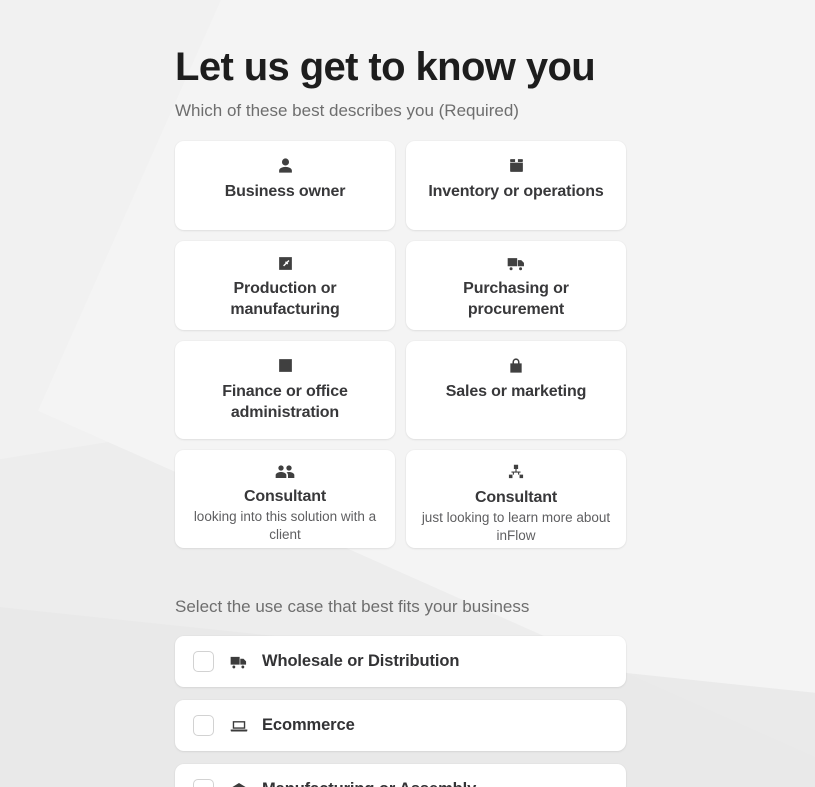 Image resolution: width=815 pixels, height=787 pixels. I want to click on page-title: Let us get to know you, so click(385, 67).